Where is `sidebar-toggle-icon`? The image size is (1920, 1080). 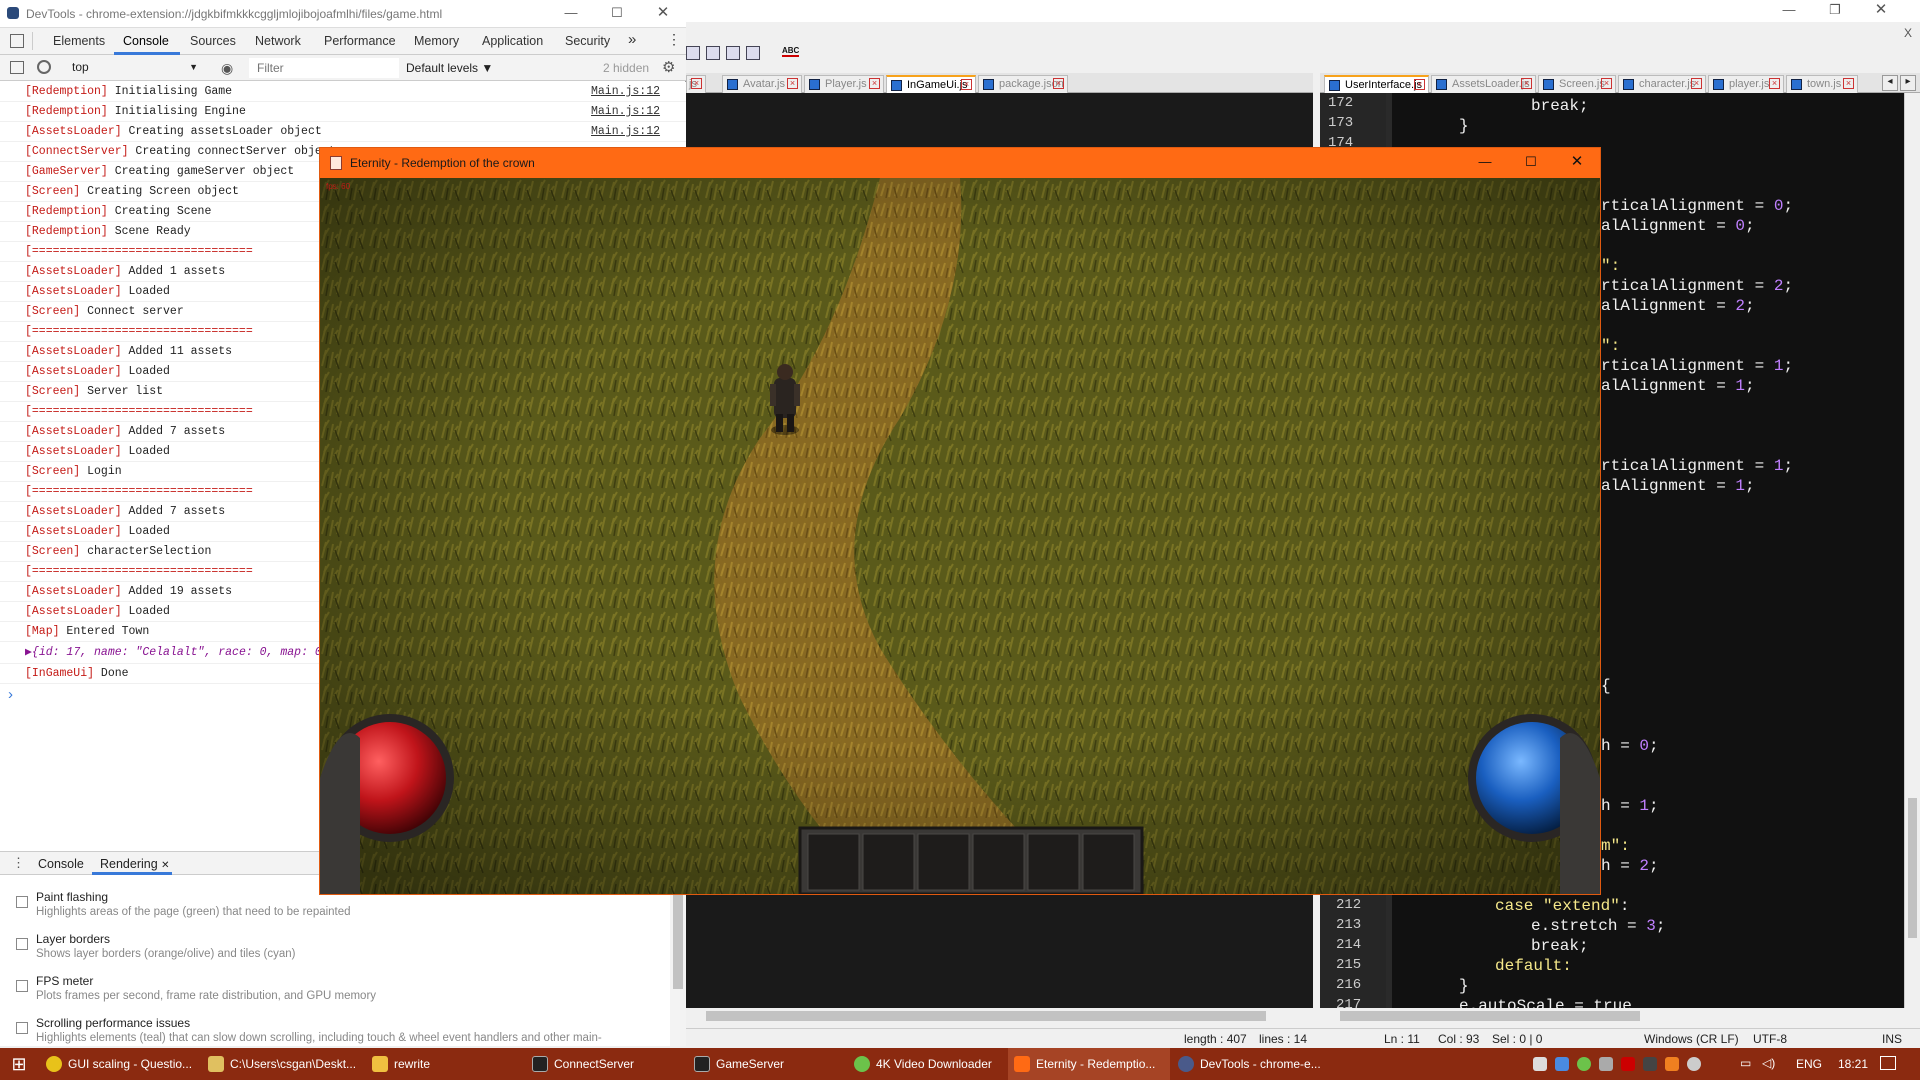 sidebar-toggle-icon is located at coordinates (17, 67).